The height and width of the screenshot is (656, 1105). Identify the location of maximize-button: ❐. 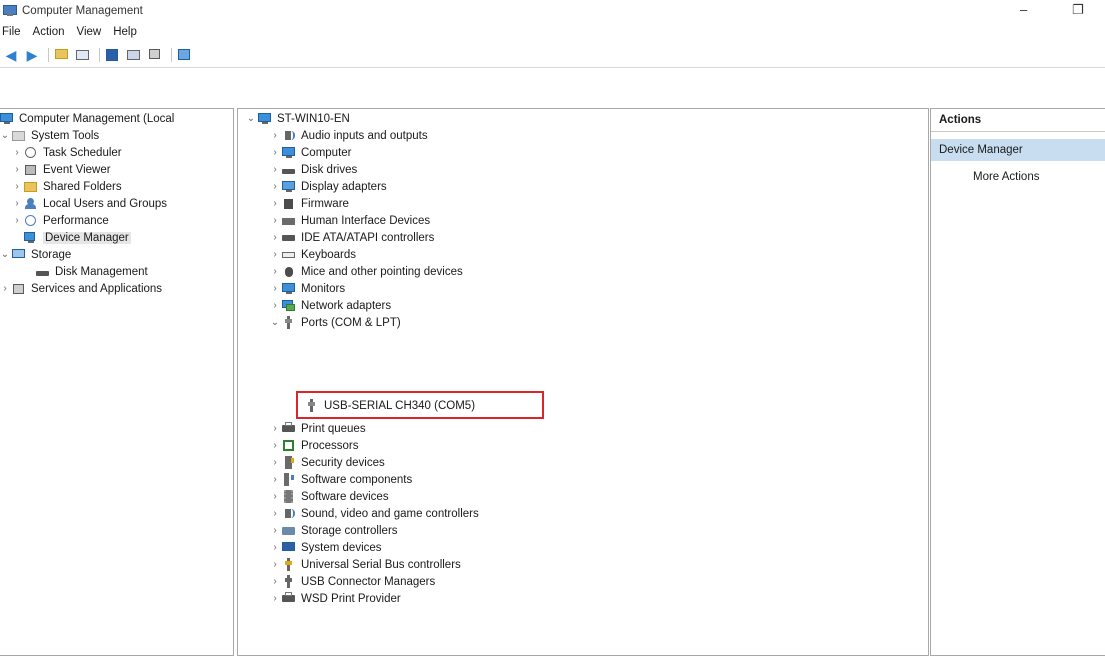
(1078, 10).